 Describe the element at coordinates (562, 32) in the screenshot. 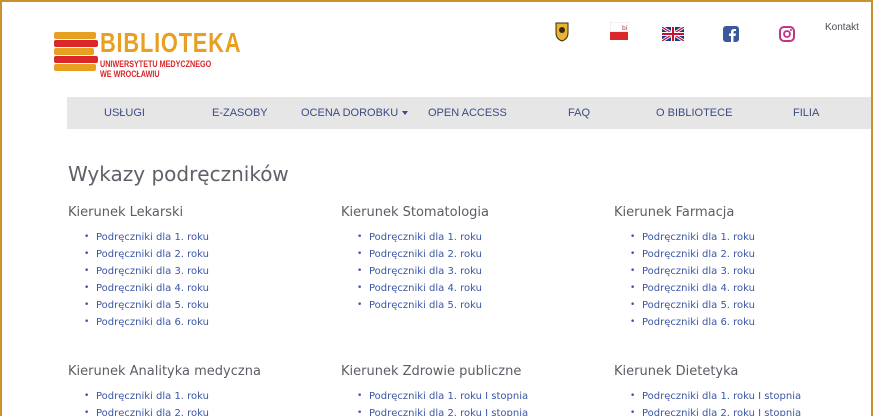

I see `crest-icon` at that location.